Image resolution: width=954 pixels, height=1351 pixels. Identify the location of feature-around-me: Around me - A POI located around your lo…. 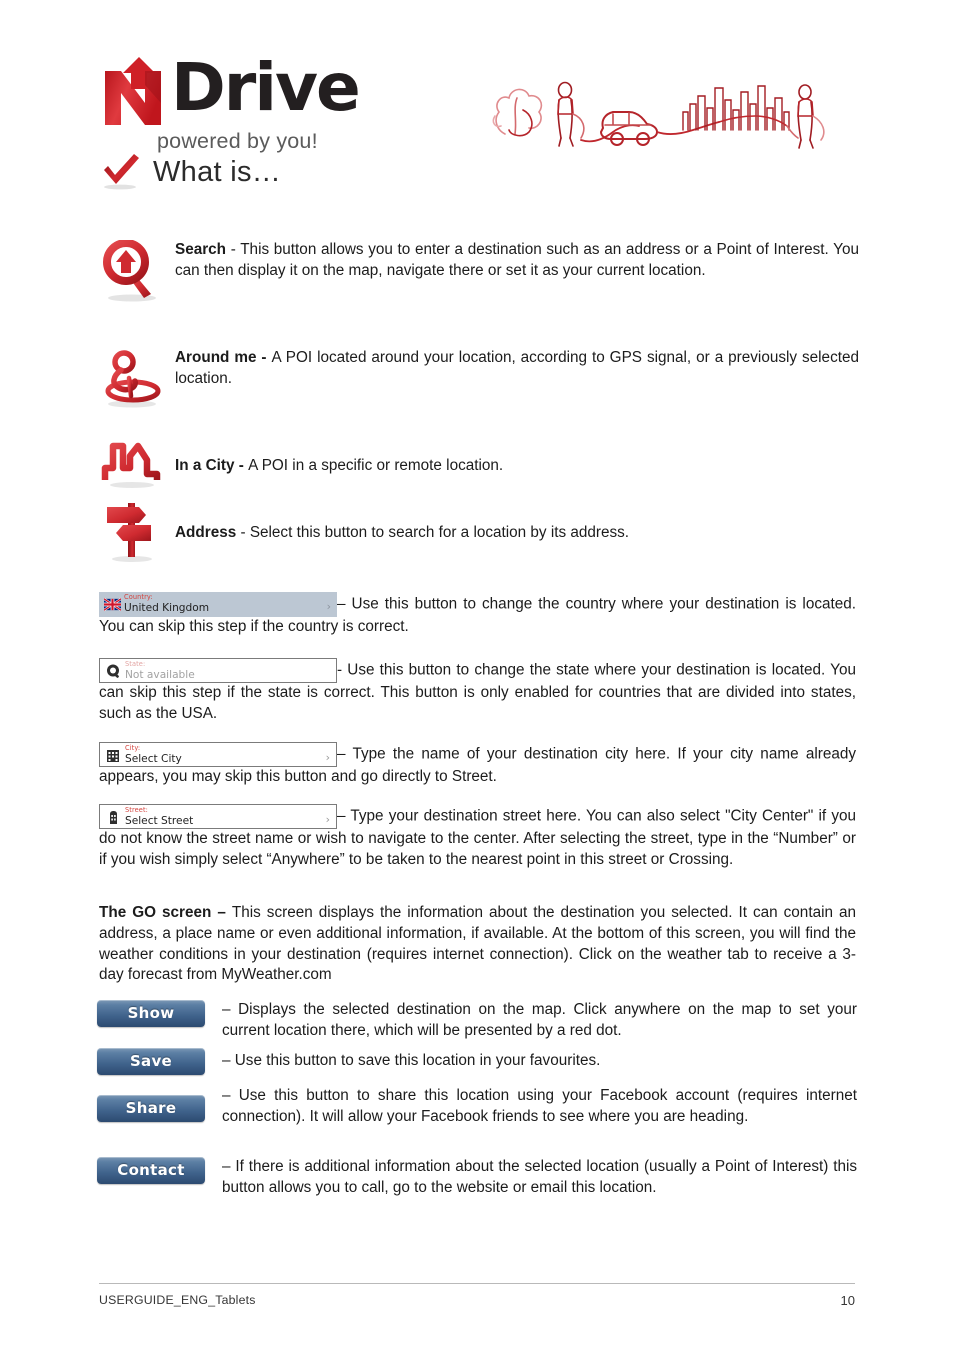
(479, 381).